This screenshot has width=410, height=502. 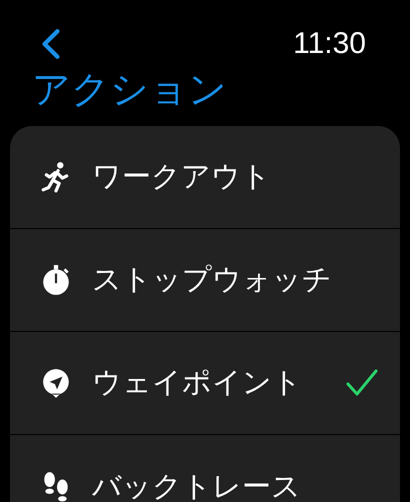 What do you see at coordinates (56, 280) in the screenshot?
I see `stopwatch-icon` at bounding box center [56, 280].